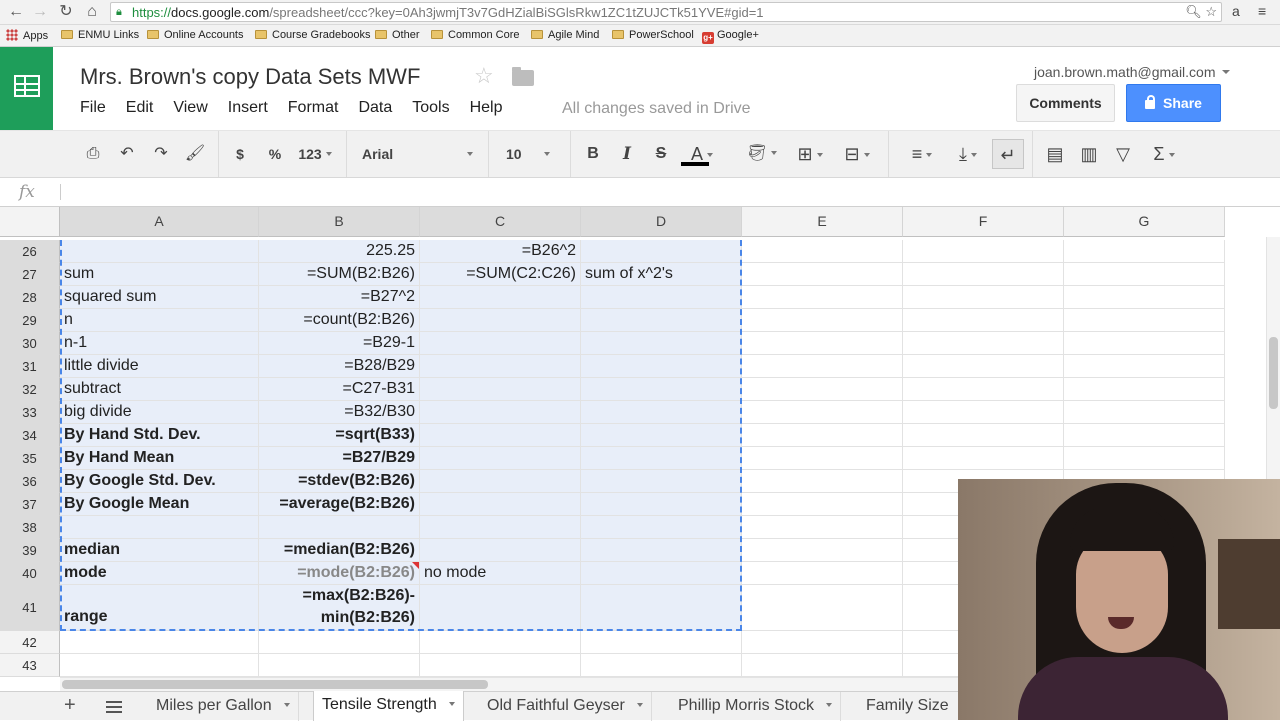 This screenshot has width=1280, height=721. What do you see at coordinates (661, 458) in the screenshot?
I see `cell-d35` at bounding box center [661, 458].